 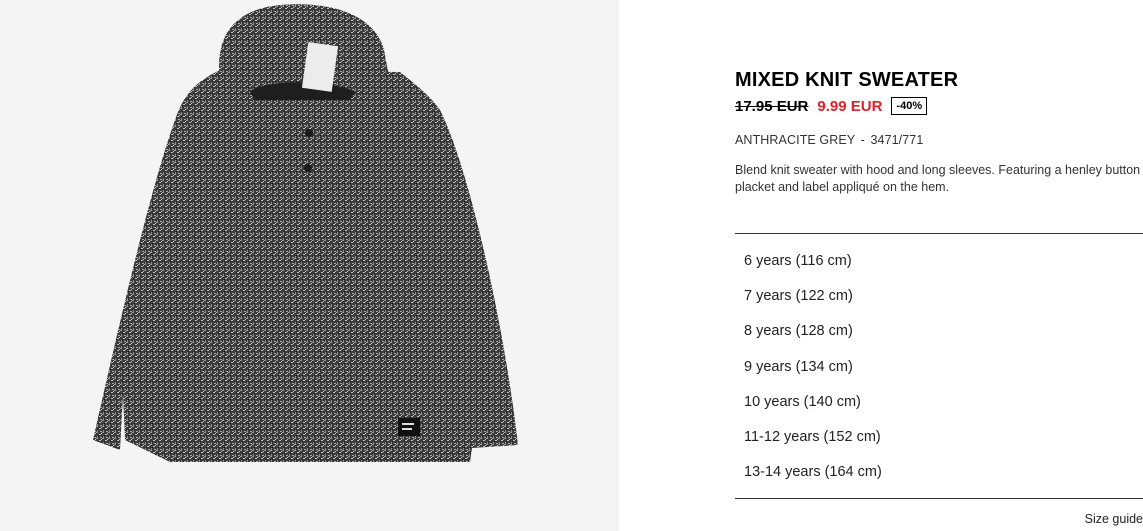 What do you see at coordinates (772, 106) in the screenshot?
I see `old-price: 17.95 EUR` at bounding box center [772, 106].